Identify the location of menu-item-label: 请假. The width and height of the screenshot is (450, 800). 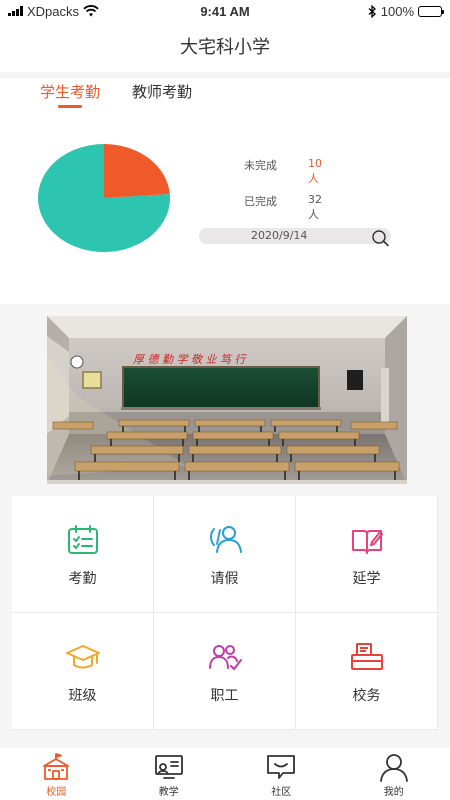
(224, 579).